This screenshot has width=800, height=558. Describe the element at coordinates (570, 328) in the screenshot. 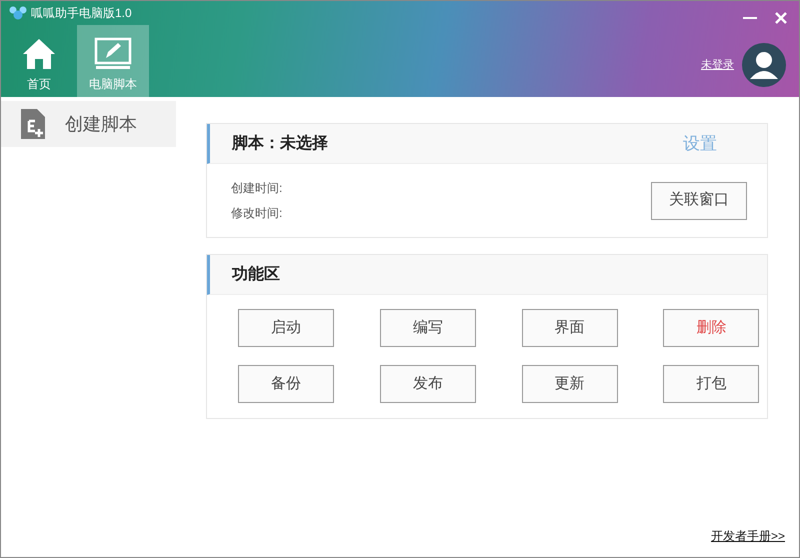

I see `action-button: 界面` at that location.